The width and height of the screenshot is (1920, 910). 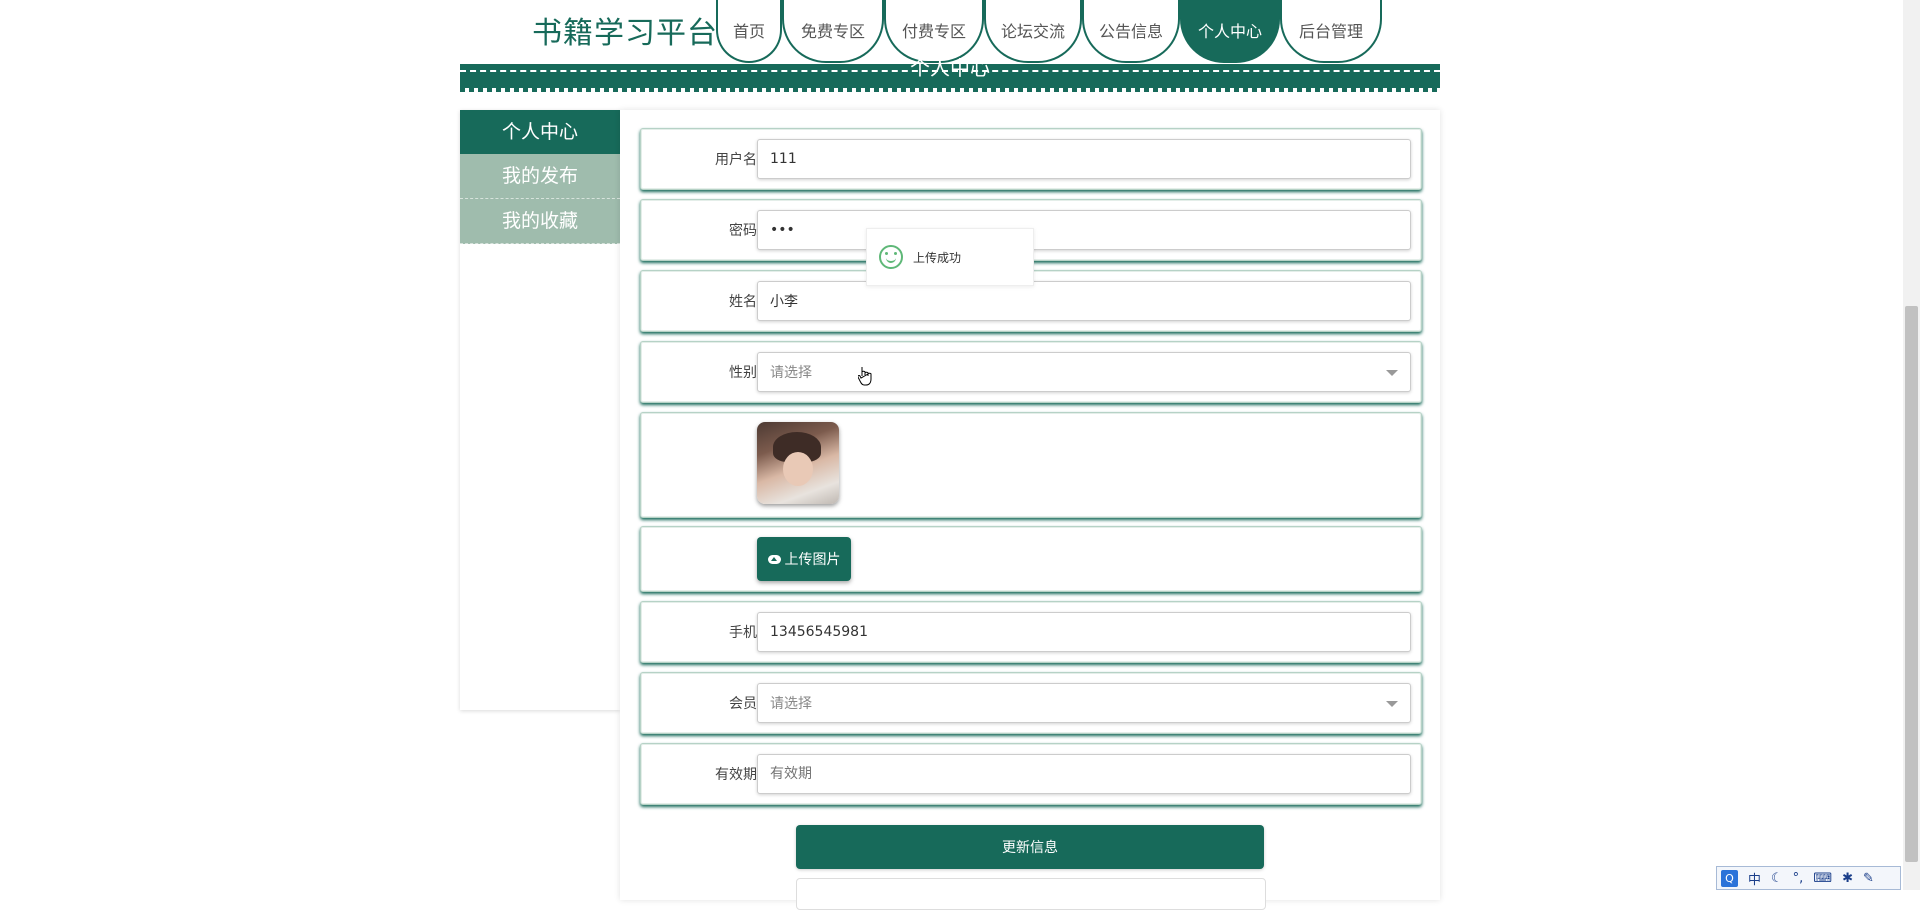 What do you see at coordinates (1868, 878) in the screenshot?
I see `tool-icon: ✎` at bounding box center [1868, 878].